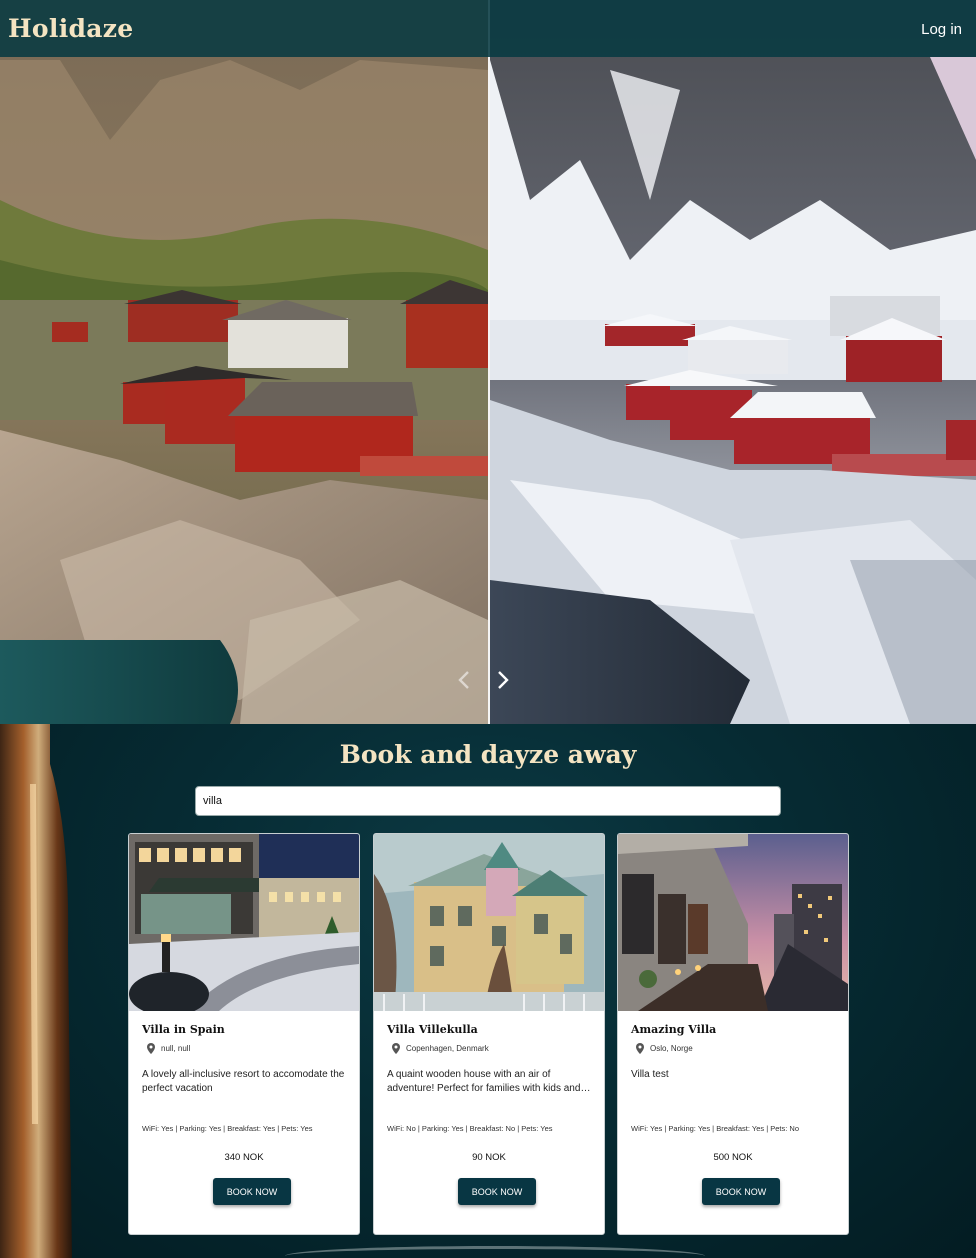  I want to click on venue-location-text: Oslo, Norge, so click(671, 1048).